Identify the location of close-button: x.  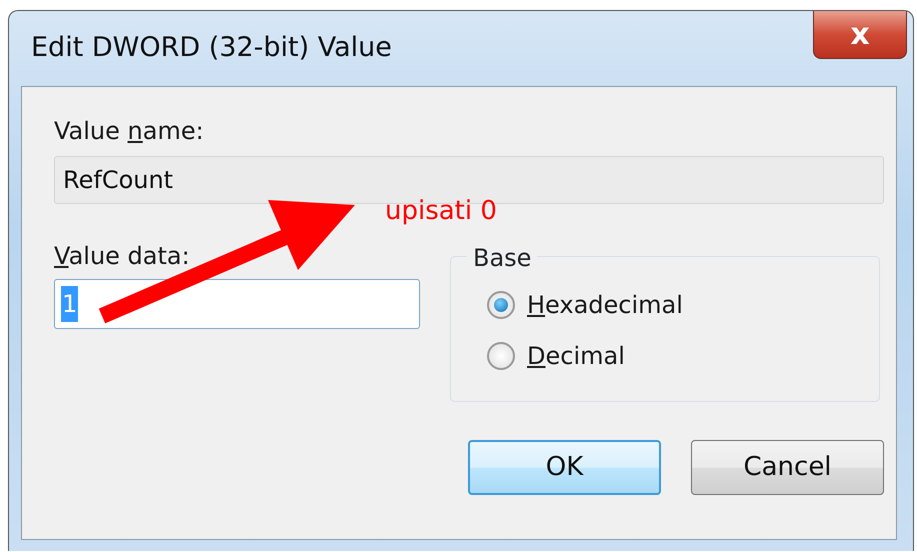
(860, 35).